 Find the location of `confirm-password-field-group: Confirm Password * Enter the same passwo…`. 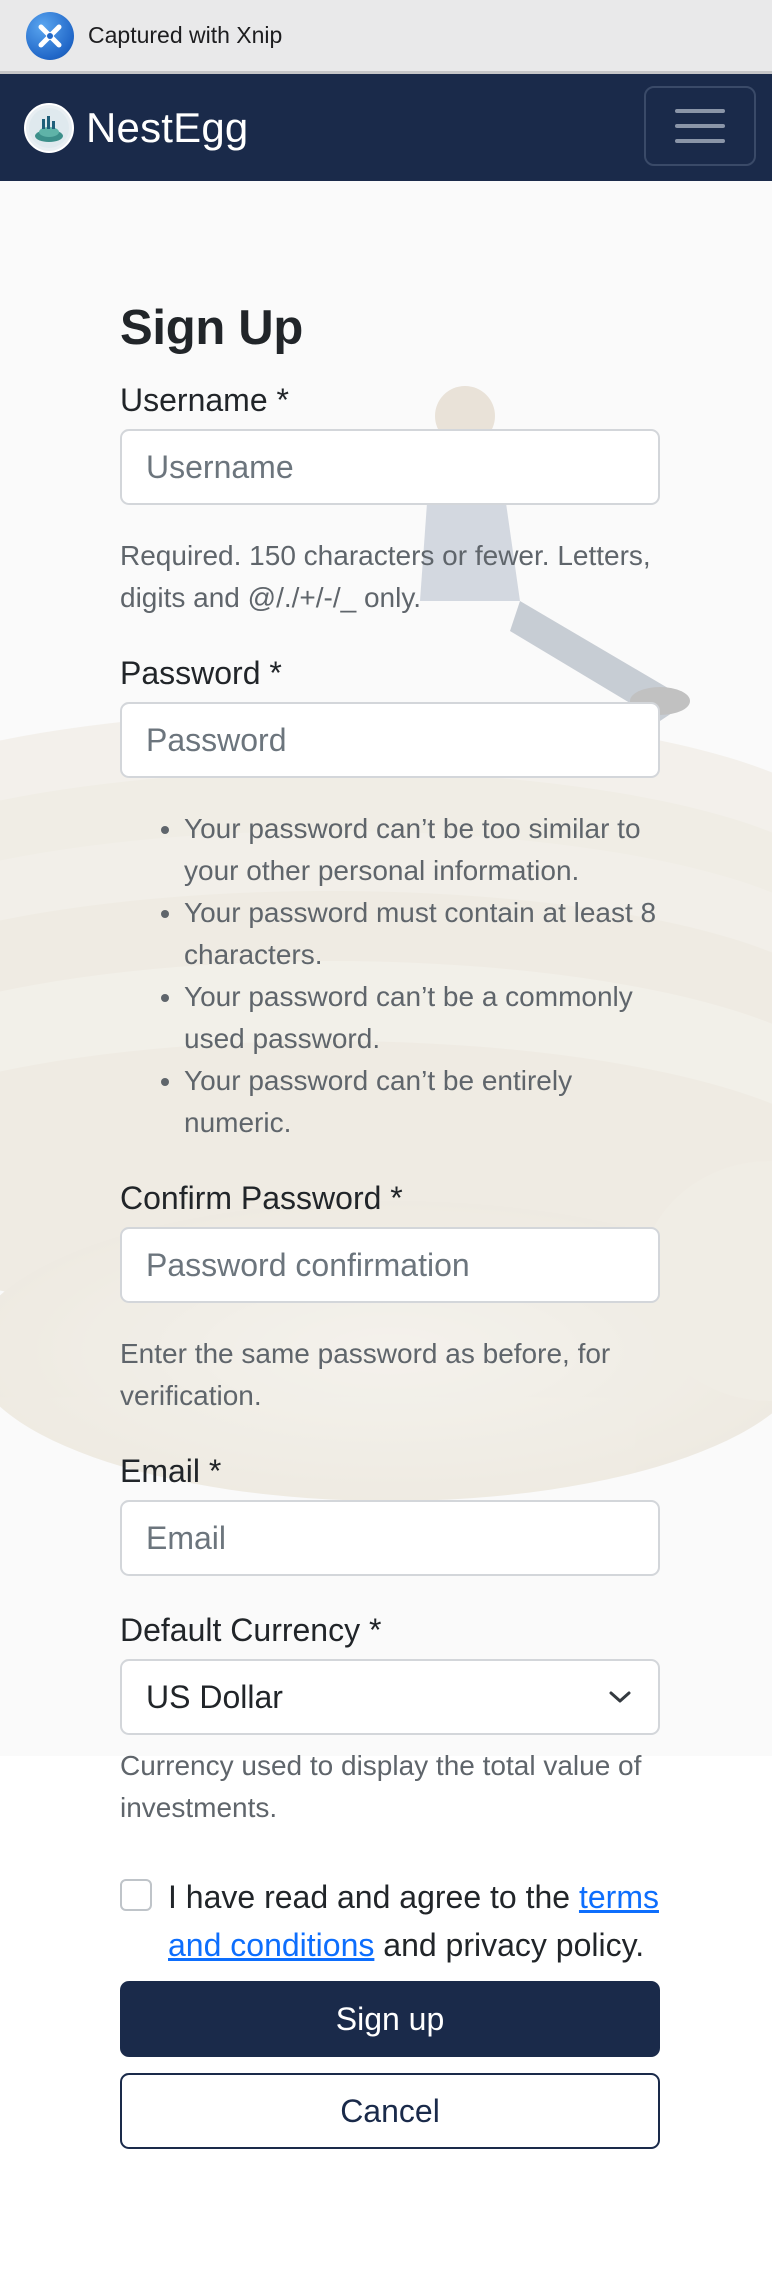

confirm-password-field-group: Confirm Password * Enter the same passwo… is located at coordinates (390, 1298).